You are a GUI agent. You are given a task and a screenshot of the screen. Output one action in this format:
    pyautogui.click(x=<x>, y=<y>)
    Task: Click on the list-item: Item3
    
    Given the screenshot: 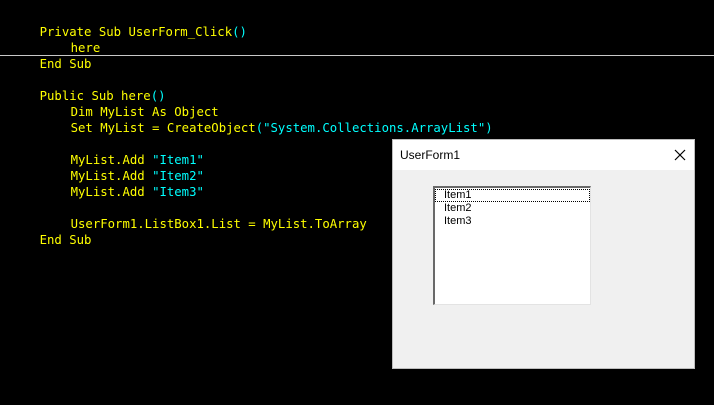 What is the action you would take?
    pyautogui.click(x=512, y=221)
    